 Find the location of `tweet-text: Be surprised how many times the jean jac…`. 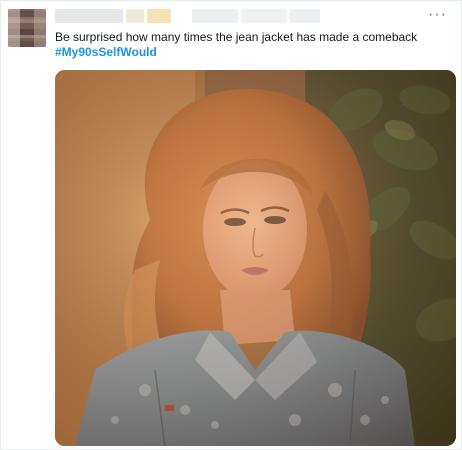

tweet-text: Be surprised how many times the jean jac… is located at coordinates (252, 45).